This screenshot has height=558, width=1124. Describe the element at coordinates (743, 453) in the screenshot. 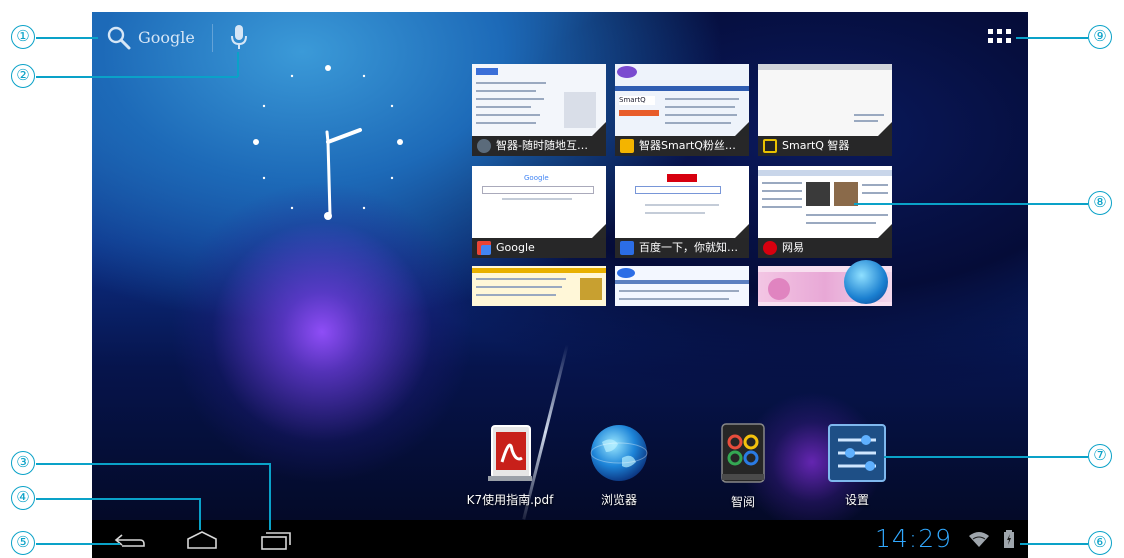

I see `reader-book-icon` at that location.